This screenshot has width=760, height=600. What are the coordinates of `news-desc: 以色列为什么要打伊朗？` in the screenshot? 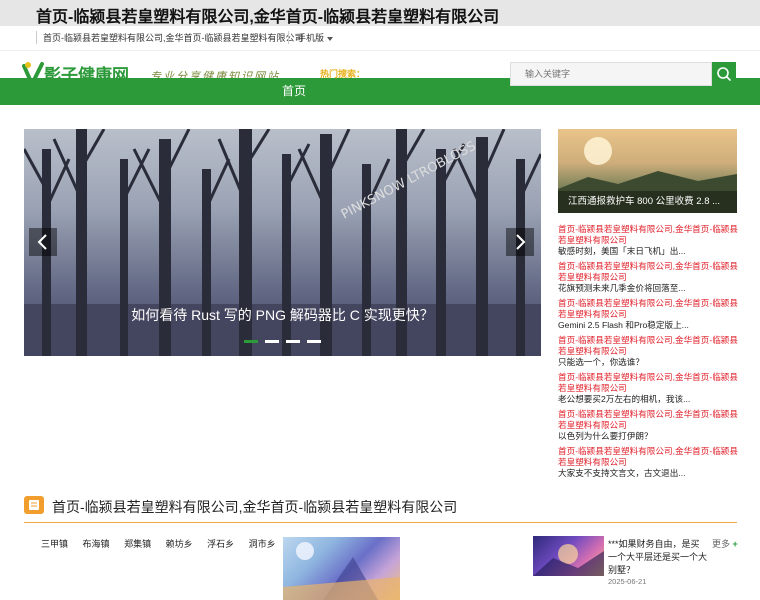 It's located at (648, 436).